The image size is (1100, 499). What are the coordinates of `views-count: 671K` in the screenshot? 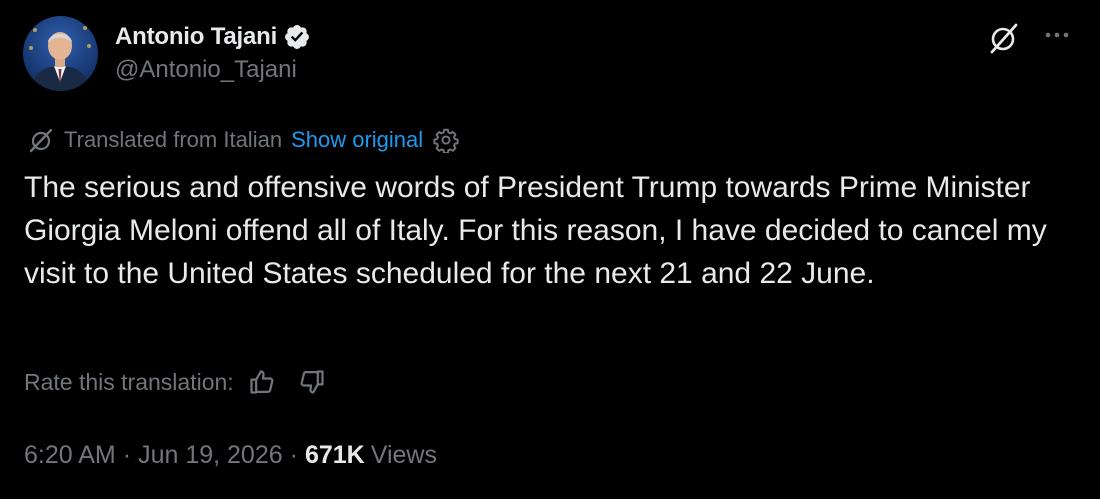 It's located at (334, 454).